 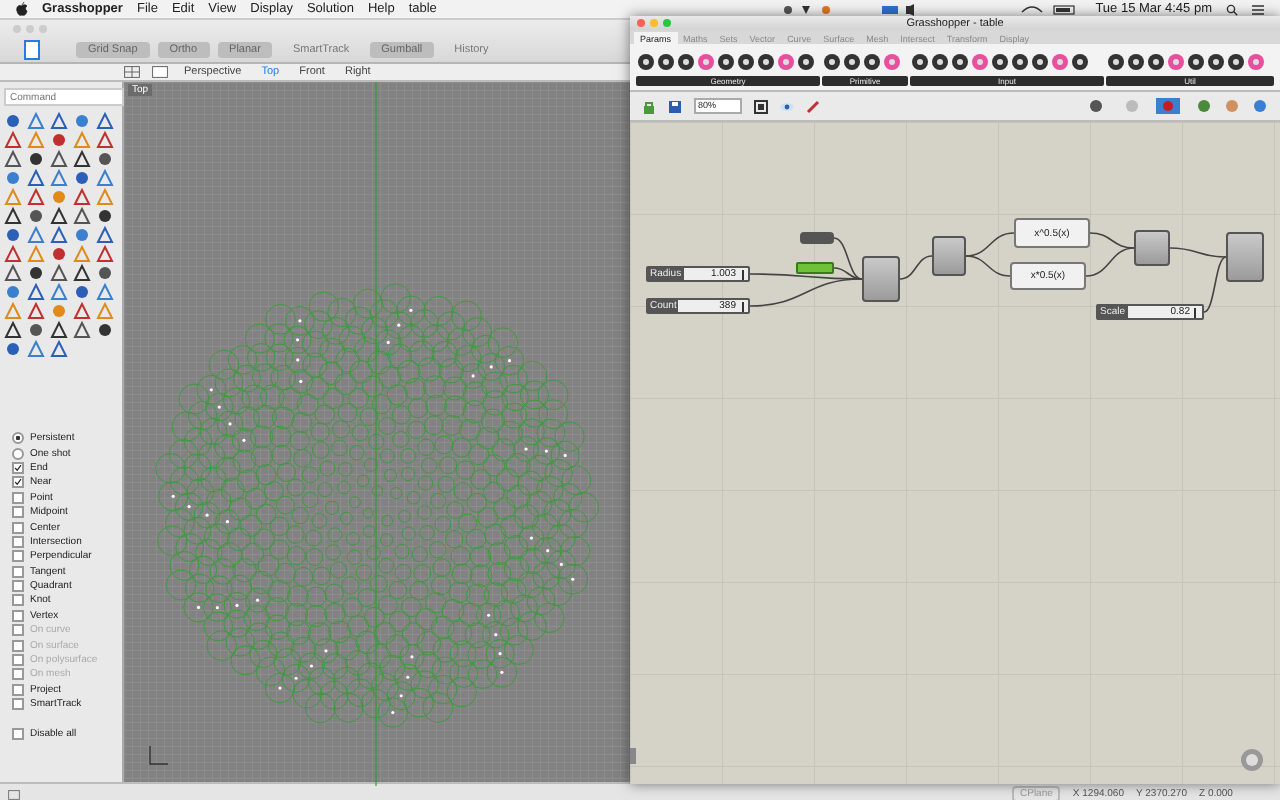 What do you see at coordinates (817, 238) in the screenshot?
I see `param-node` at bounding box center [817, 238].